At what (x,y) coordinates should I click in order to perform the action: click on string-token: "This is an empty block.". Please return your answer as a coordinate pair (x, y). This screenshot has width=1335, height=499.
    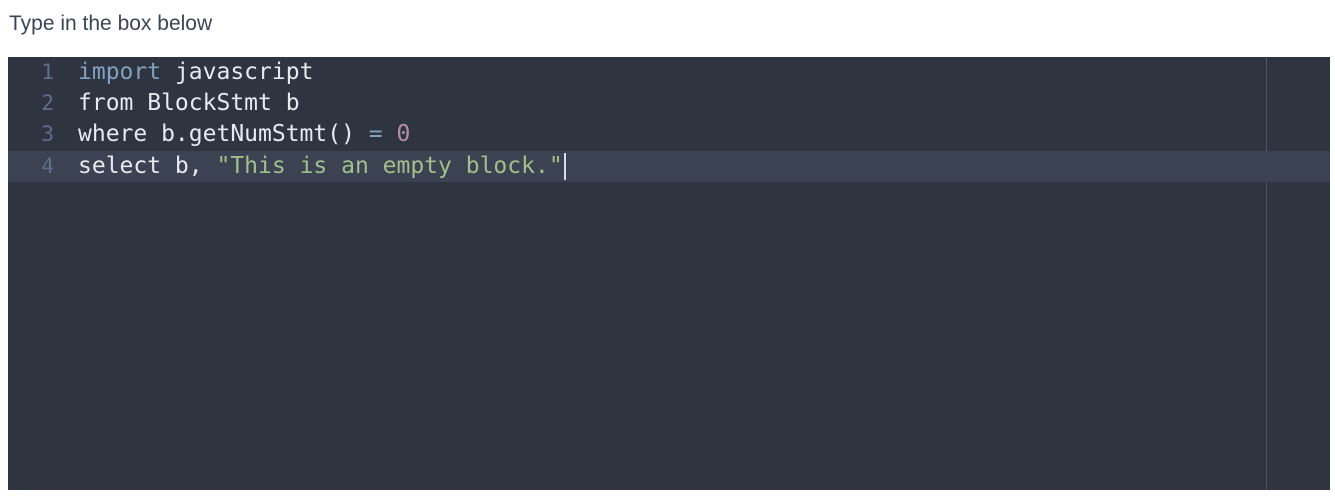
    Looking at the image, I should click on (389, 166).